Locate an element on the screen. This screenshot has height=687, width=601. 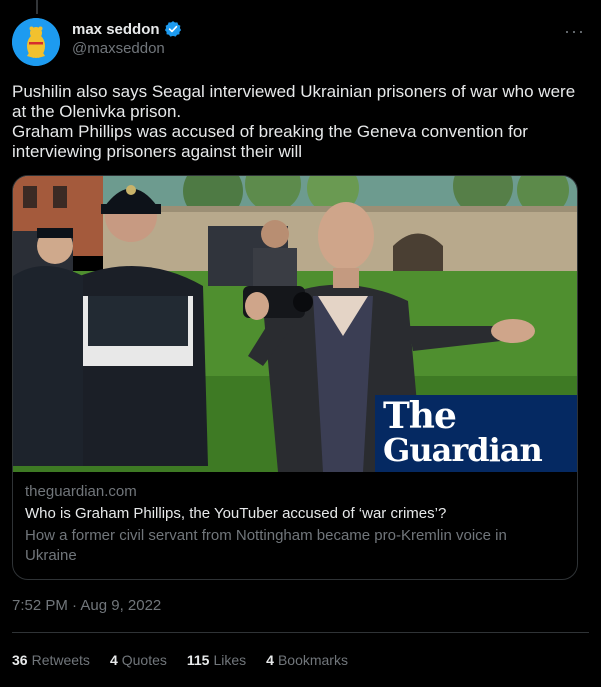
more-options-icon: ··· is located at coordinates (574, 31).